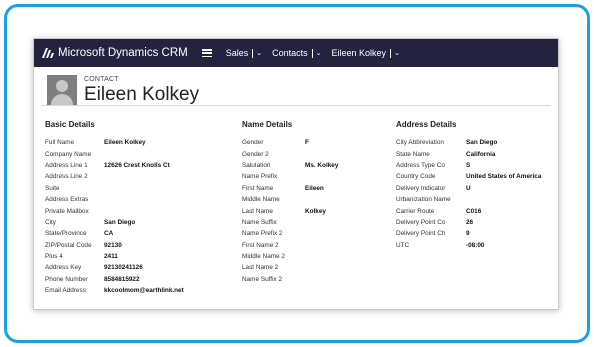  I want to click on field-label: Delivery Indicator, so click(421, 188).